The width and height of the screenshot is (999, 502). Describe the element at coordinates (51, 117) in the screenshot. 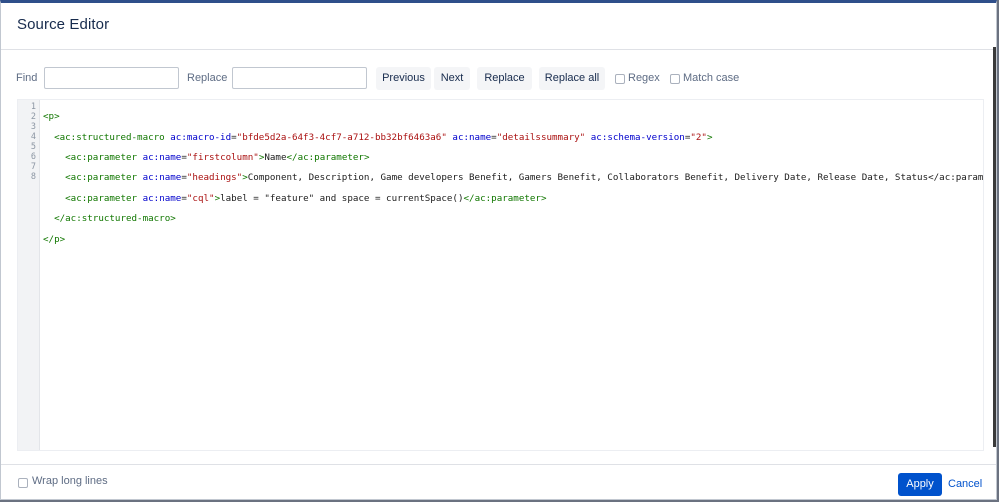

I see `token-p-open: <p>` at that location.